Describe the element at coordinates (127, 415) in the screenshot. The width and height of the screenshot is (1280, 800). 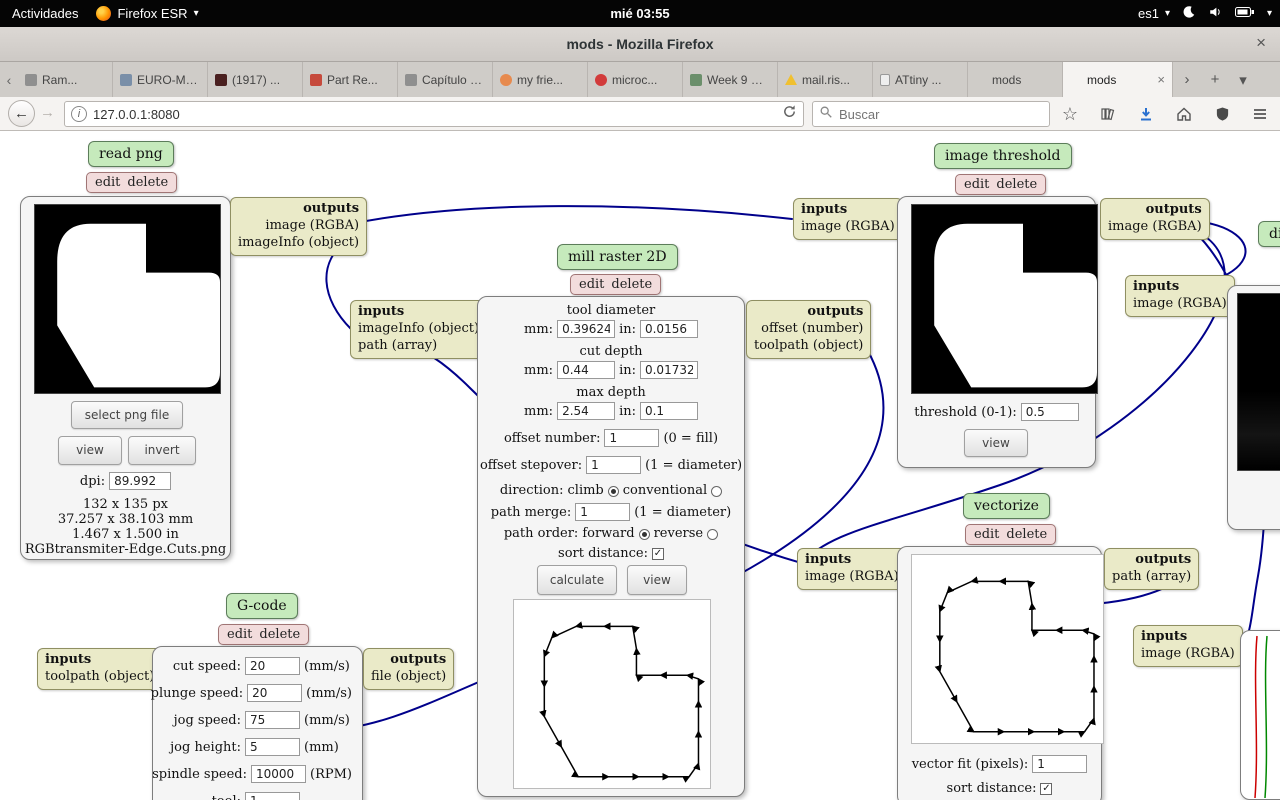
I see `select-png-file-button: select png file` at that location.